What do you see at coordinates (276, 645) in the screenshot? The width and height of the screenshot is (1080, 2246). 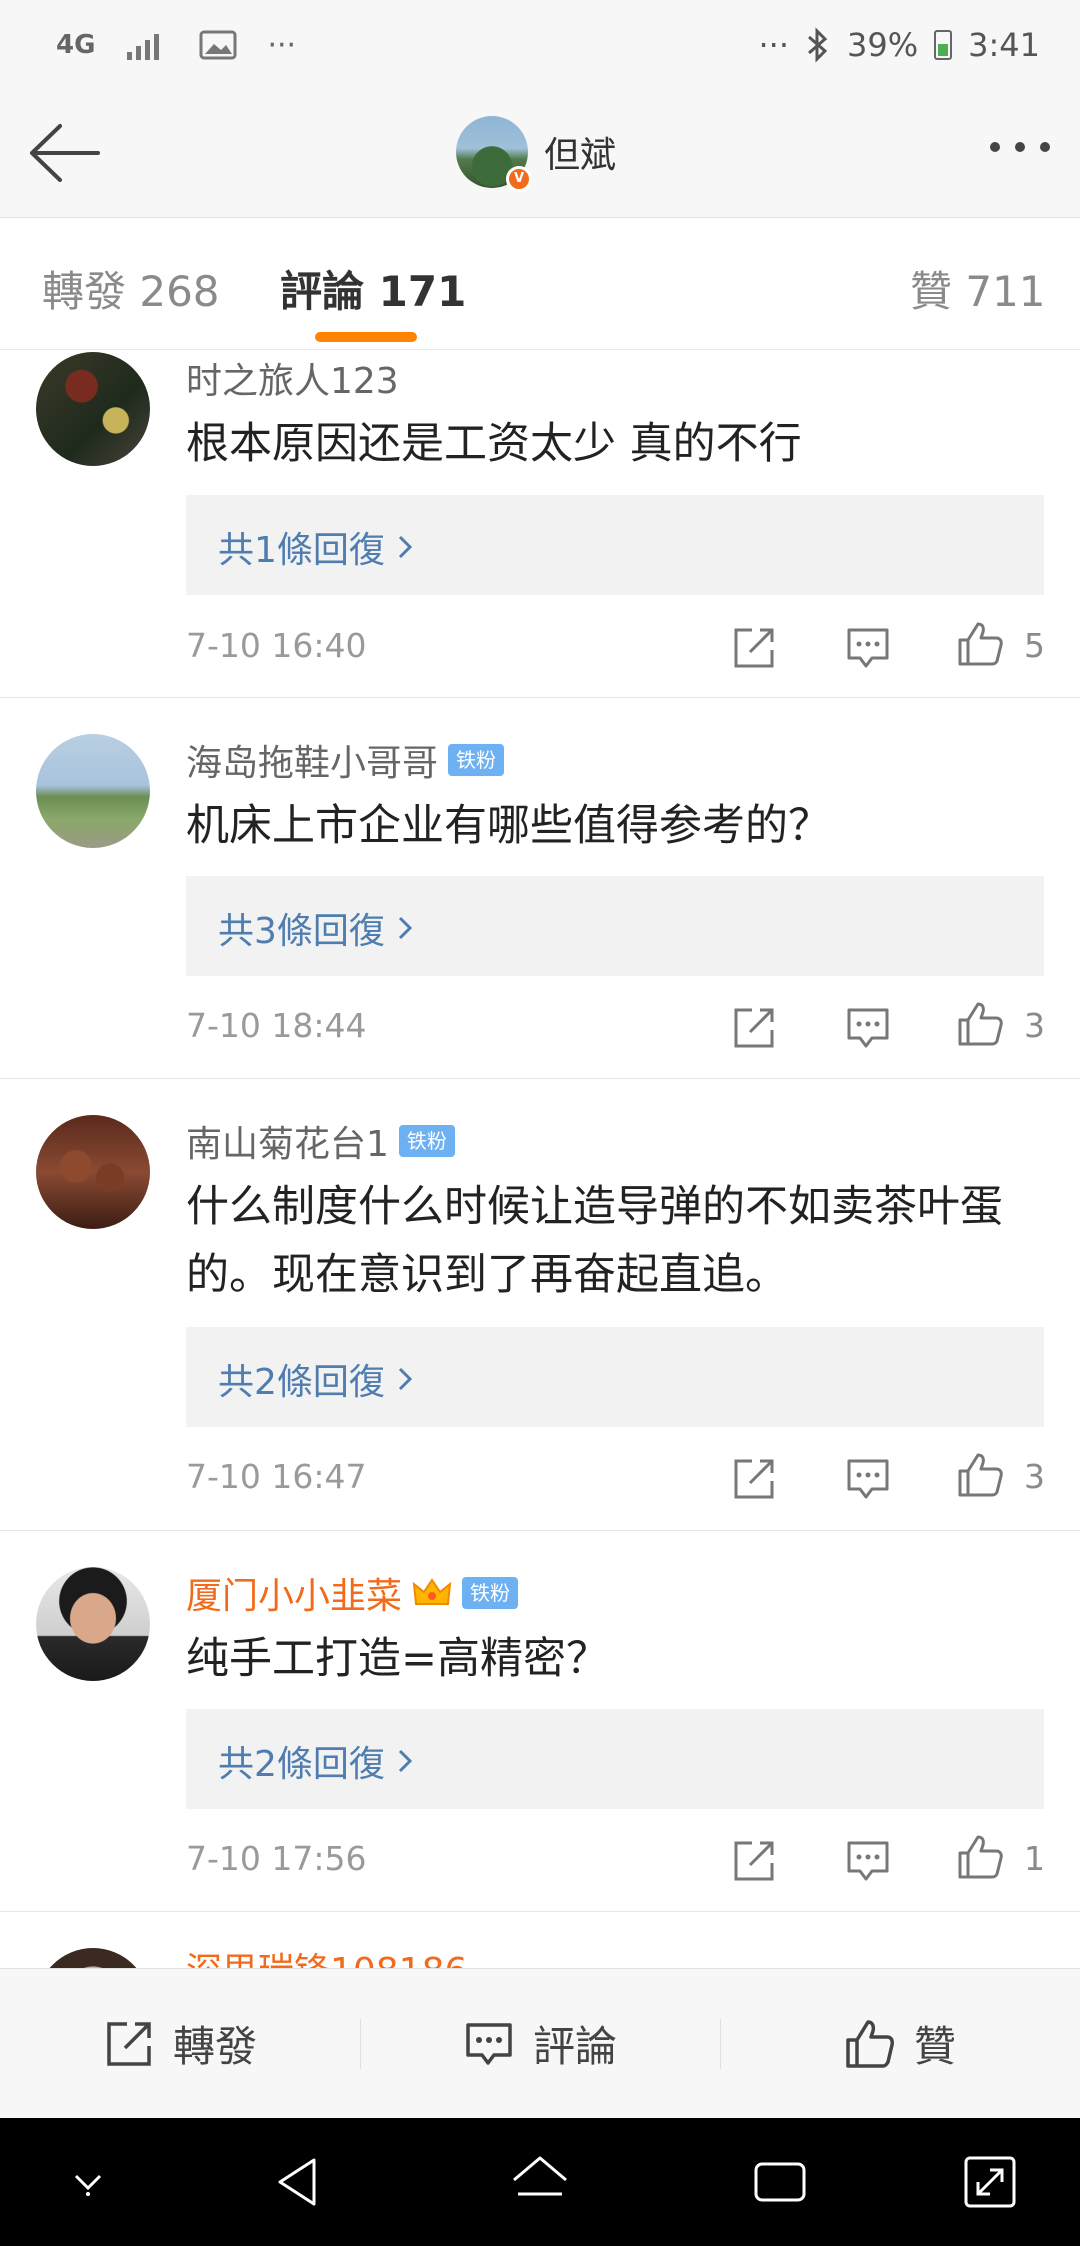 I see `comment-time: 7-10 16:40` at bounding box center [276, 645].